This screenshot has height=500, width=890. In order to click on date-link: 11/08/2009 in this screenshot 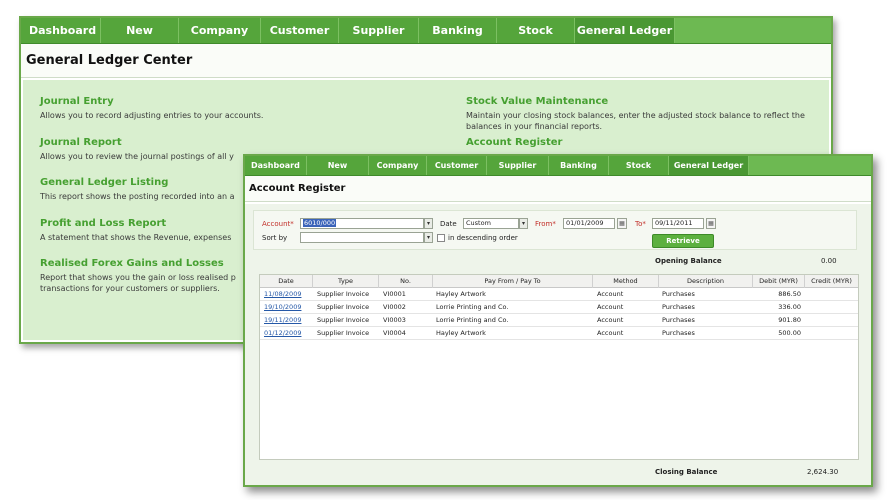, I will do `click(288, 294)`.